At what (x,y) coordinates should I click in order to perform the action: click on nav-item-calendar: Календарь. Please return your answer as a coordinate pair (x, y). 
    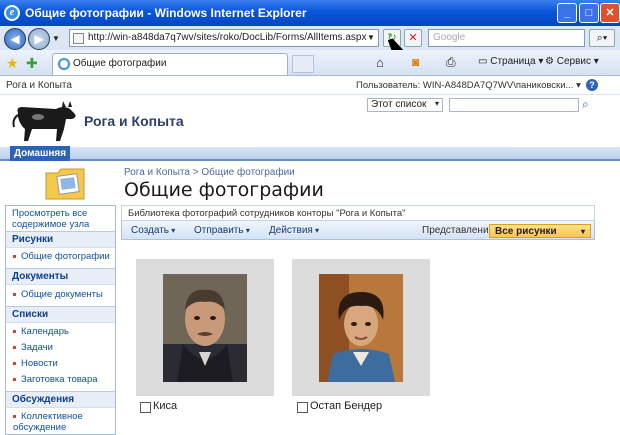
    Looking at the image, I should click on (41, 331).